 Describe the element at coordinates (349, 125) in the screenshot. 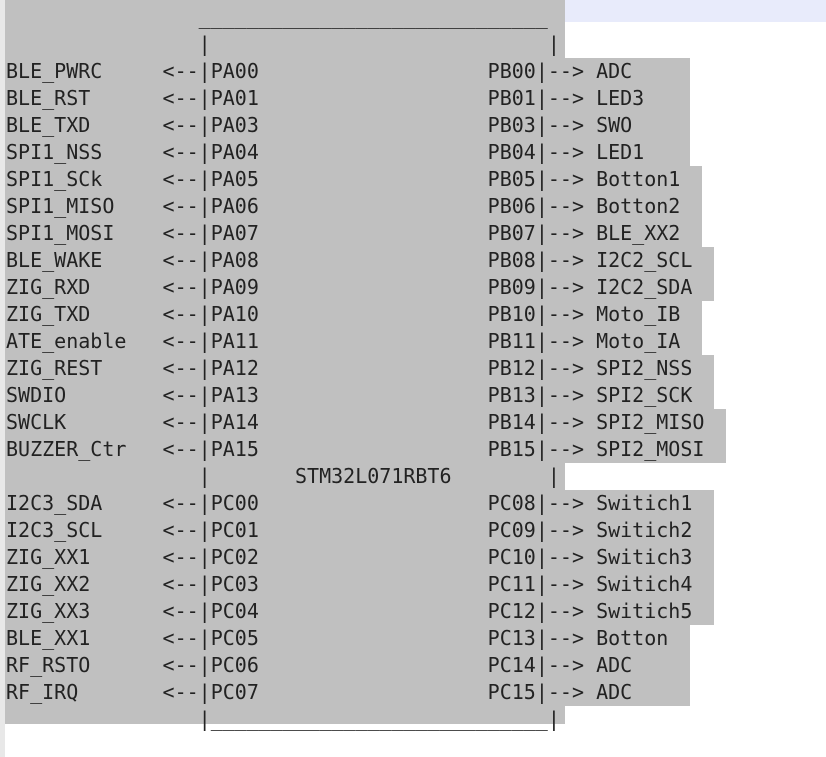

I see `left-pin: PA03` at that location.